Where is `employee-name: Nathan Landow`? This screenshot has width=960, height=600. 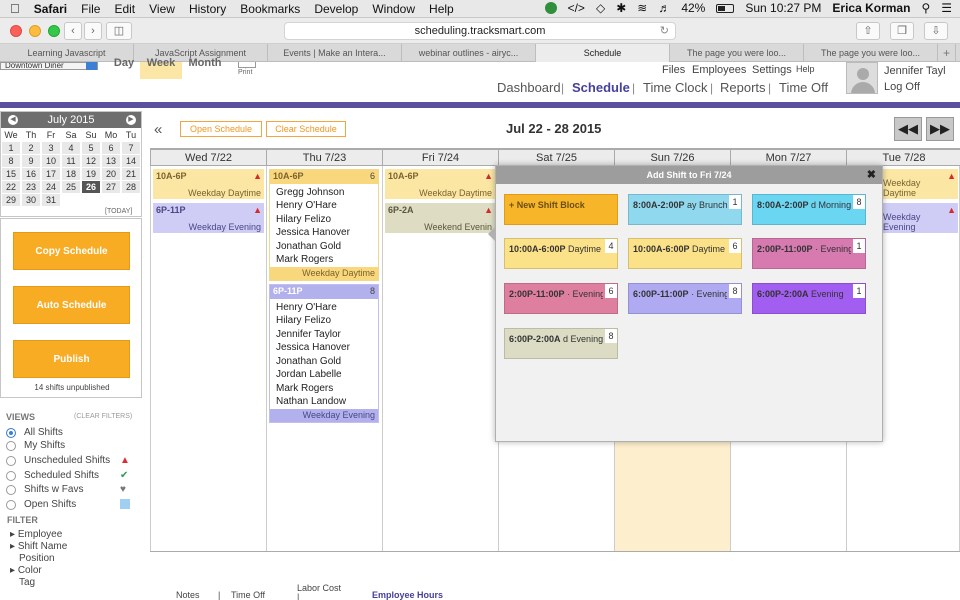 employee-name: Nathan Landow is located at coordinates (311, 401).